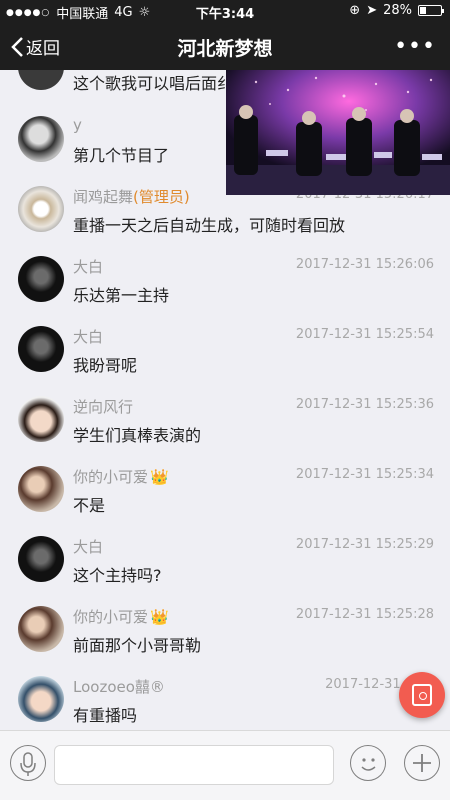 The height and width of the screenshot is (800, 450). I want to click on location-icon: ➤, so click(372, 10).